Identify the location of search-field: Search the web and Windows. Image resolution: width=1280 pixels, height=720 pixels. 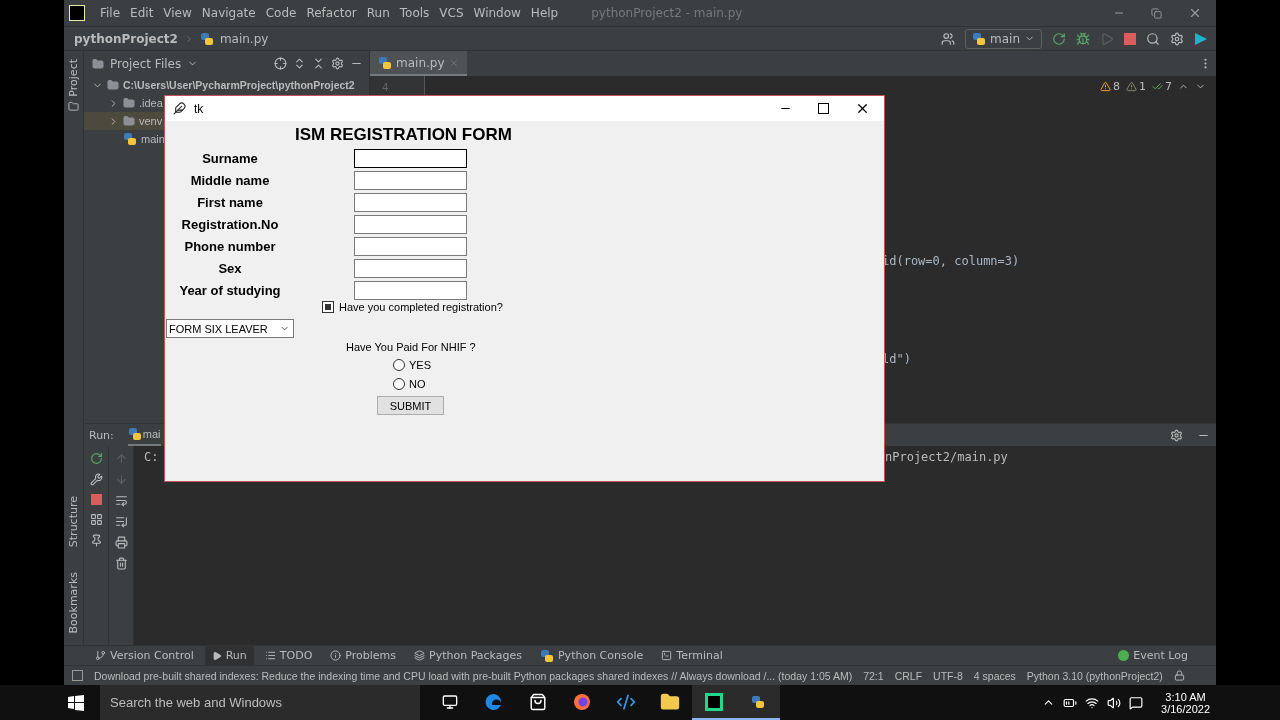
(260, 702).